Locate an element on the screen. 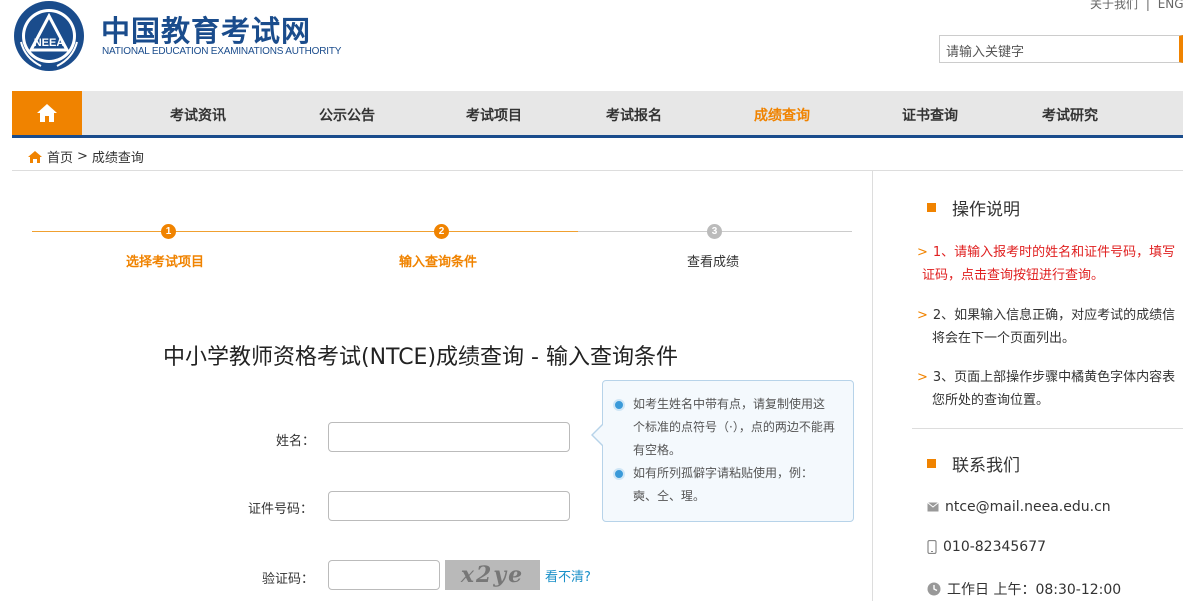 This screenshot has width=1183, height=601. contact-hours: 工作日 上午：08:30-12:00 is located at coordinates (1024, 589).